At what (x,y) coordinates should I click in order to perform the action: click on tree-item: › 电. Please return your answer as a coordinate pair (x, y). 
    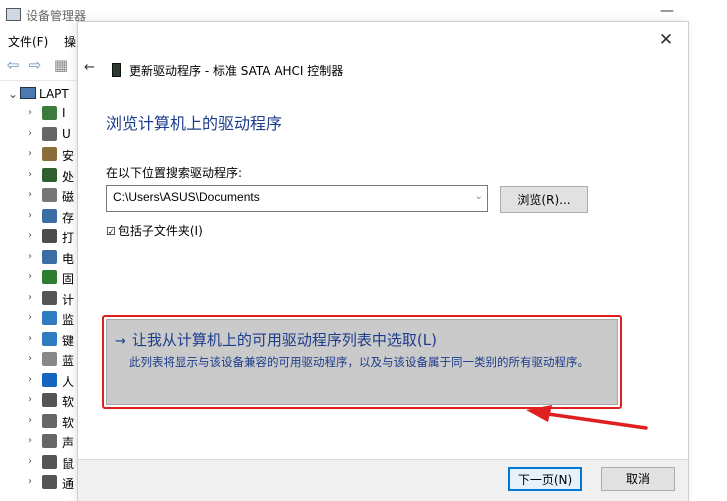
    Looking at the image, I should click on (54, 258).